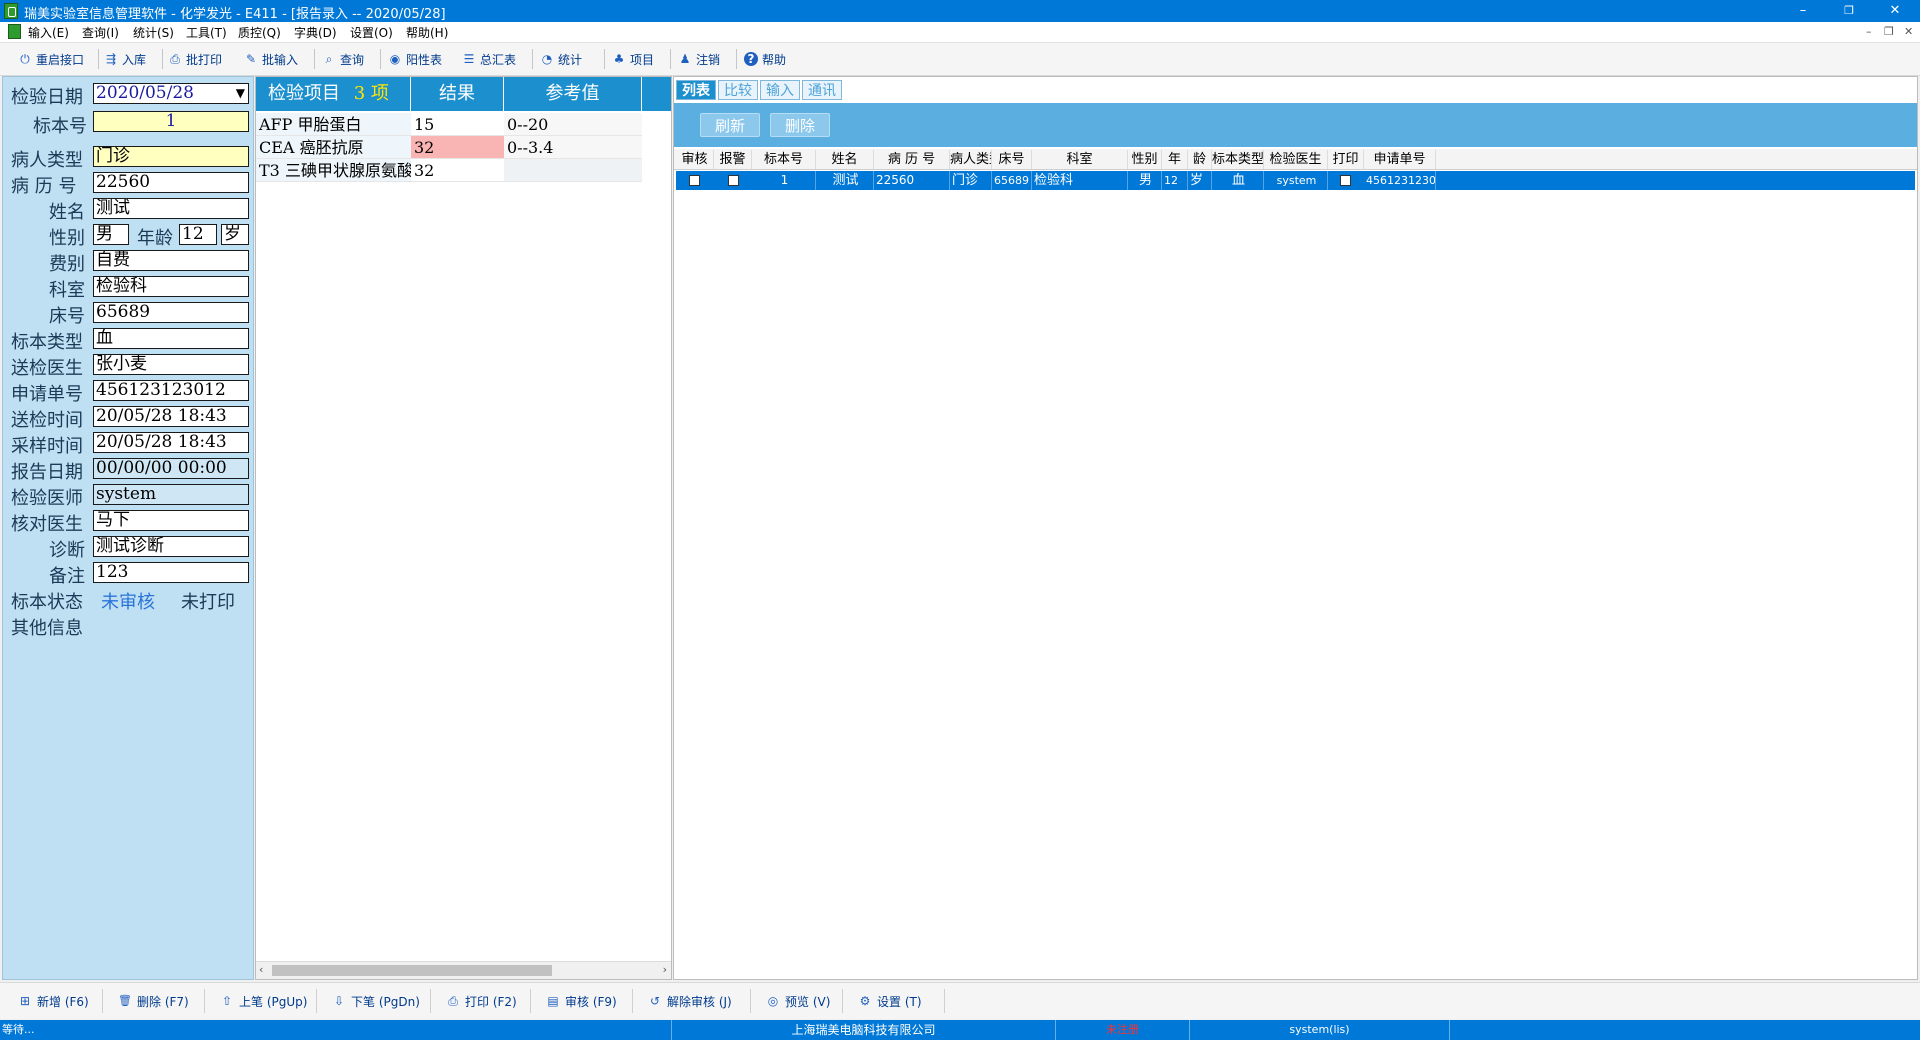 This screenshot has width=1920, height=1040. I want to click on menu-settings: 设置(O), so click(371, 32).